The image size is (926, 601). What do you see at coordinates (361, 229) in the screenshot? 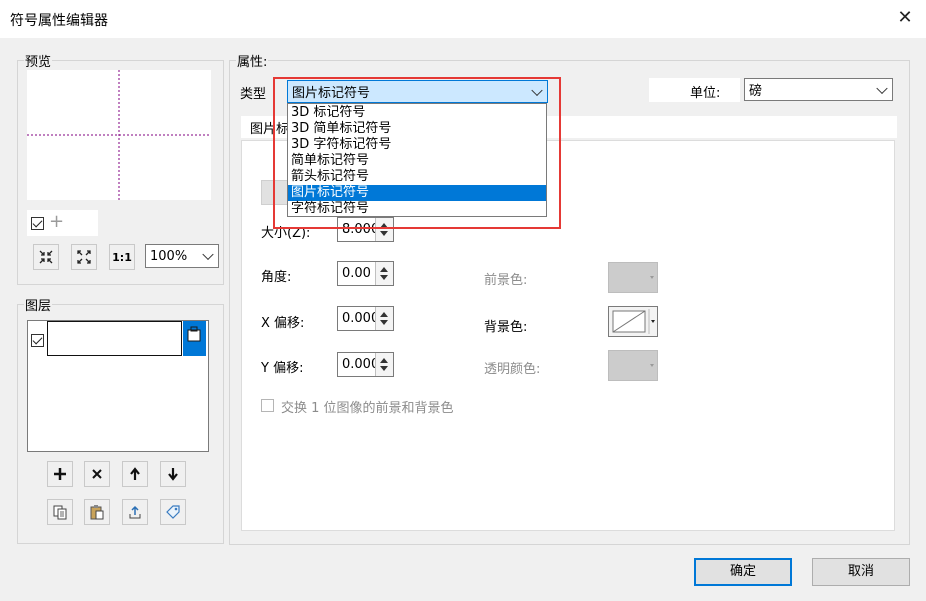
I see `size-value: 8.000` at bounding box center [361, 229].